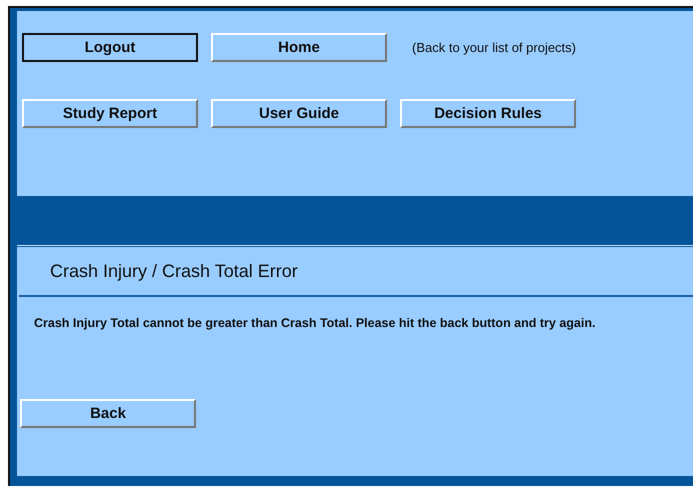  What do you see at coordinates (494, 47) in the screenshot?
I see `hint-text: (Back to your list of projects)` at bounding box center [494, 47].